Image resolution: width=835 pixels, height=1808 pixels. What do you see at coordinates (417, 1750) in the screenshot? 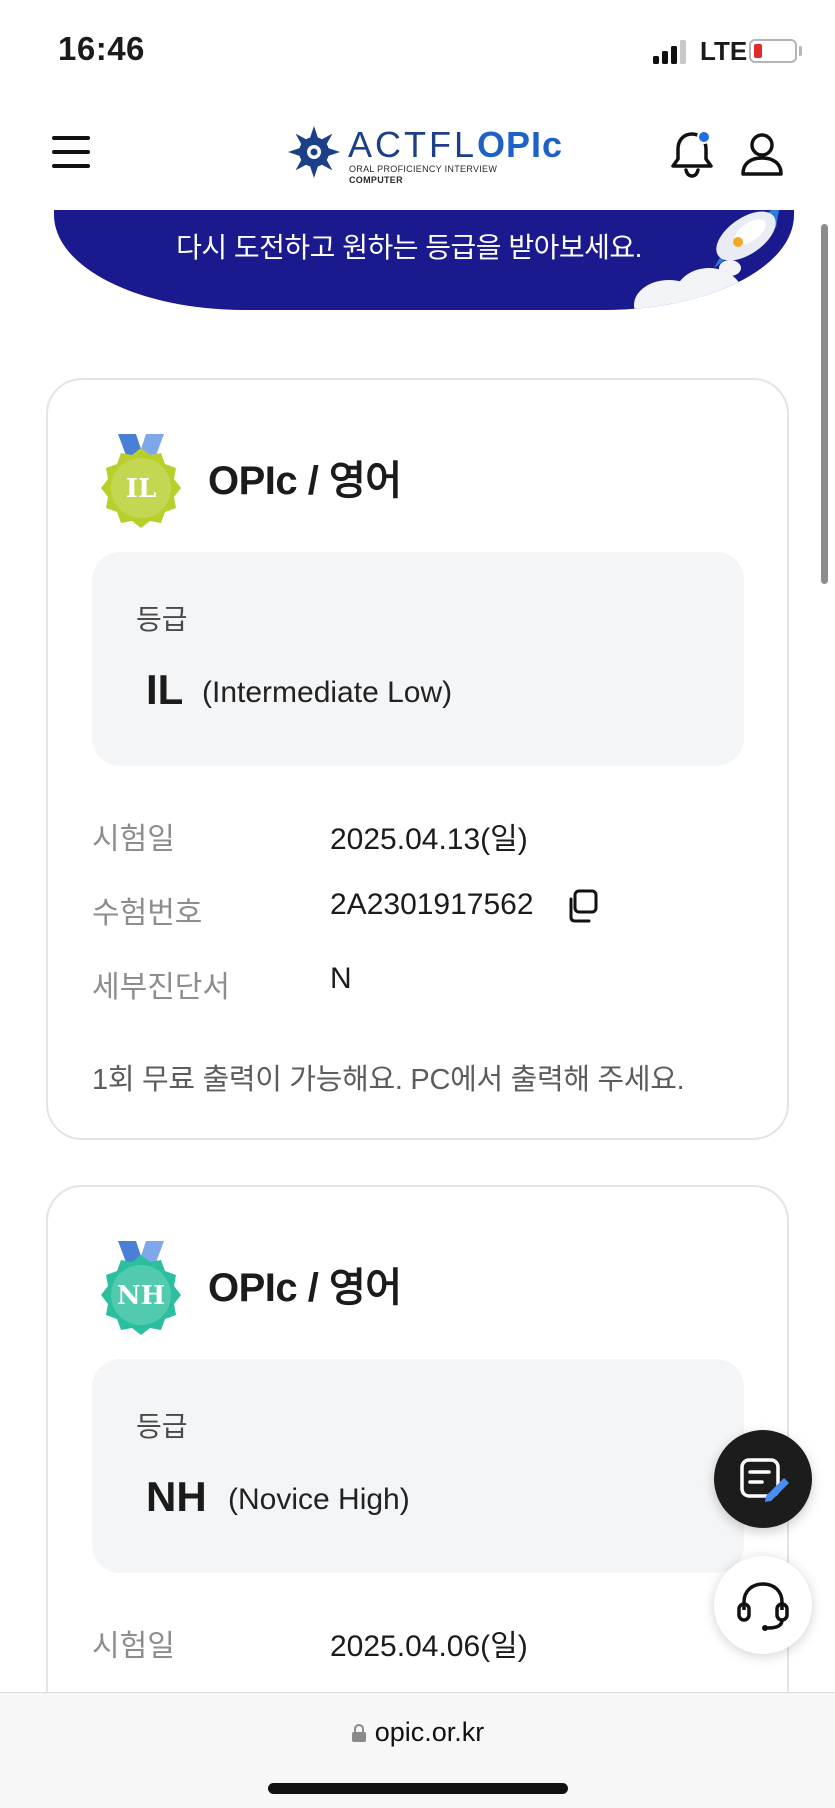
I see `browser-url-bar: opic.or.kr` at bounding box center [417, 1750].